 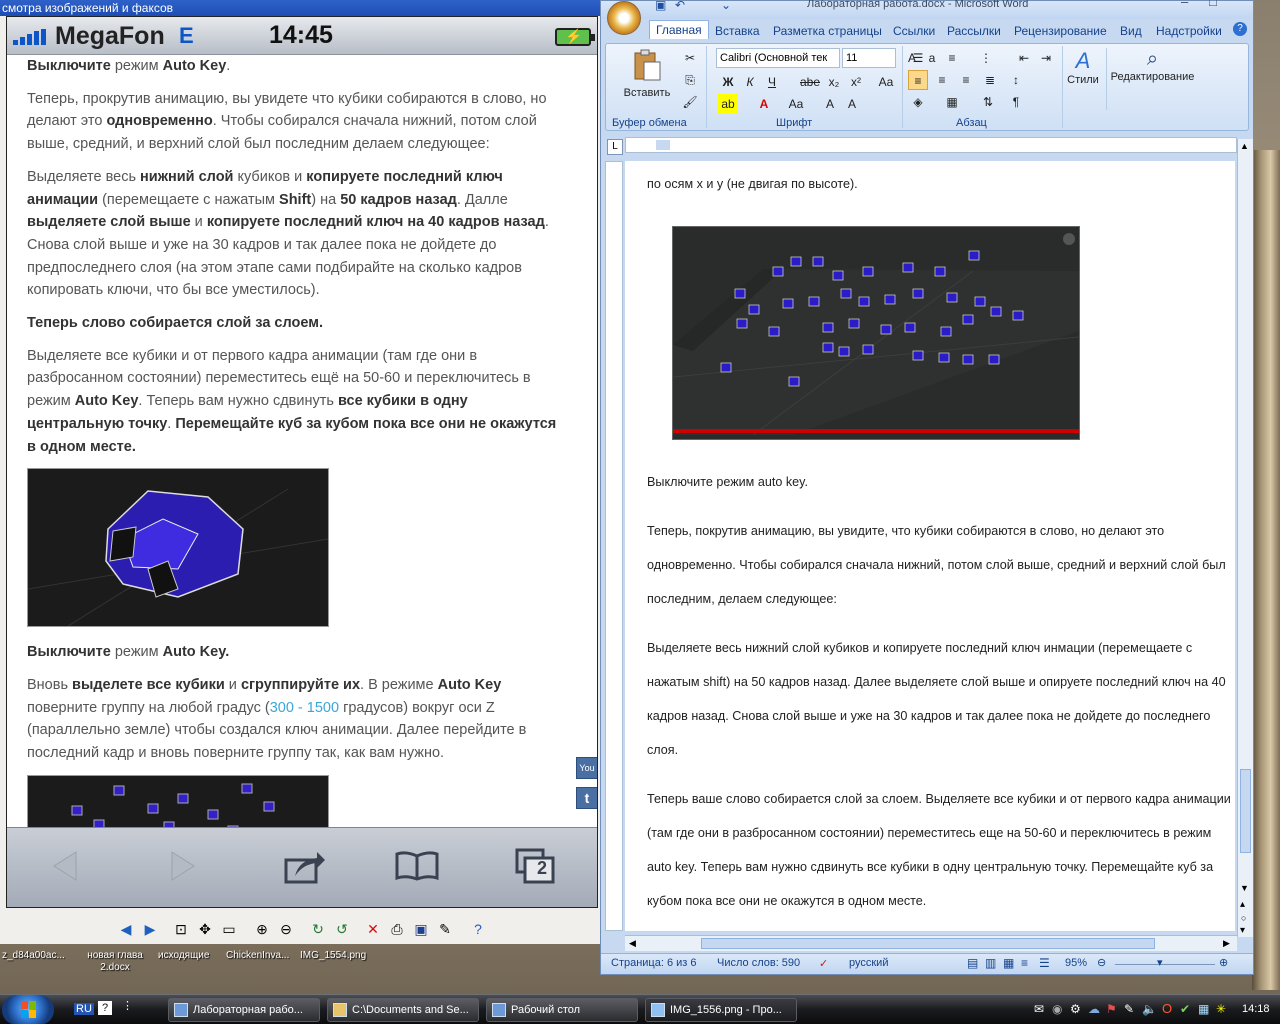 I want to click on sort-icon: ⇅, so click(x=988, y=102).